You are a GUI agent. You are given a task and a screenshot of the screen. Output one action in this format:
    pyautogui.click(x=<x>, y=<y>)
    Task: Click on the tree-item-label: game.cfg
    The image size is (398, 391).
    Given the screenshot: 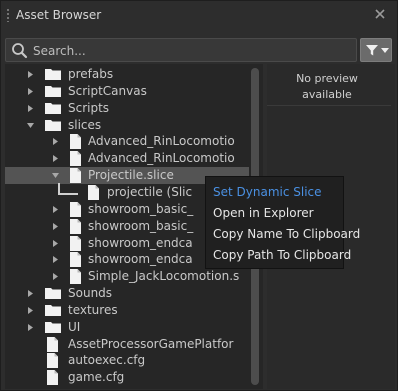 What is the action you would take?
    pyautogui.click(x=96, y=377)
    